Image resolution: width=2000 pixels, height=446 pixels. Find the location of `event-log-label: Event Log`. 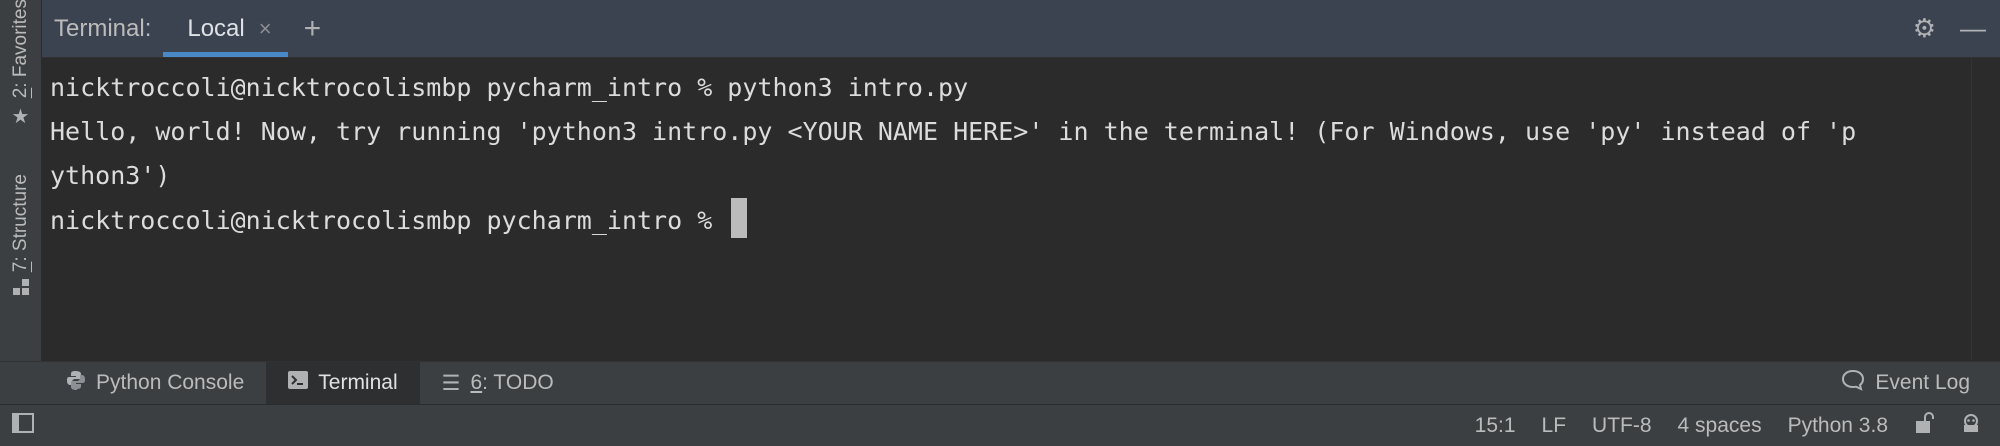

event-log-label: Event Log is located at coordinates (1922, 382).